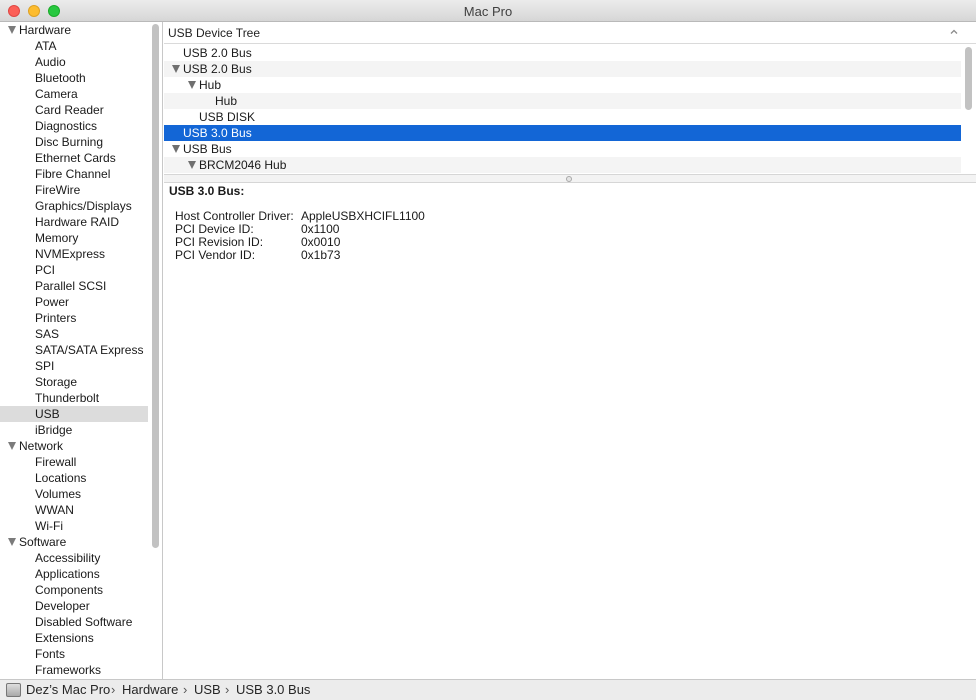 The width and height of the screenshot is (976, 700). What do you see at coordinates (74, 126) in the screenshot?
I see `sidebar-item-diagnostics: Diagnostics` at bounding box center [74, 126].